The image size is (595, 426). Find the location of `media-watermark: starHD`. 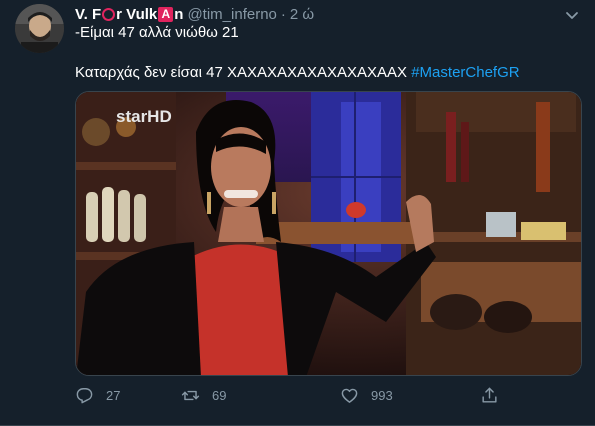

media-watermark: starHD is located at coordinates (144, 116).